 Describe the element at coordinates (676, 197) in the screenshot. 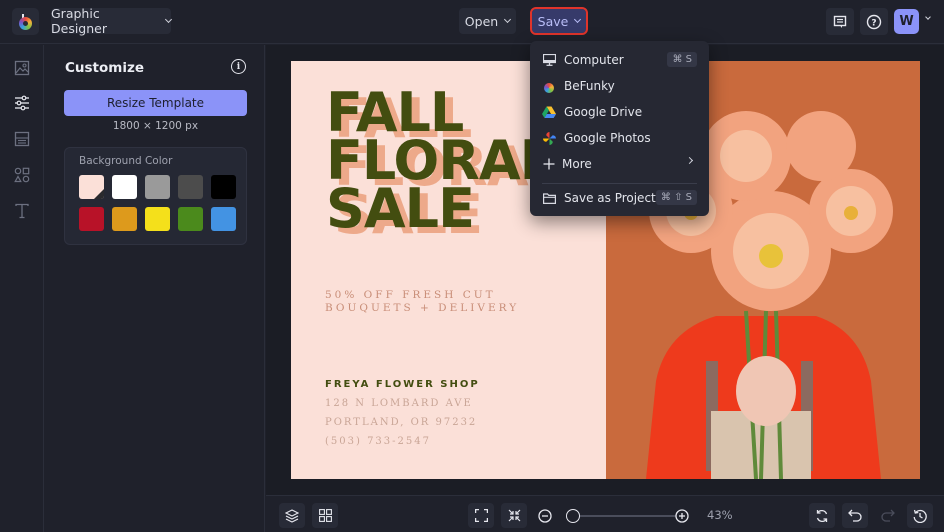

I see `shortcut-hint: ⌘ ⇧ S` at that location.